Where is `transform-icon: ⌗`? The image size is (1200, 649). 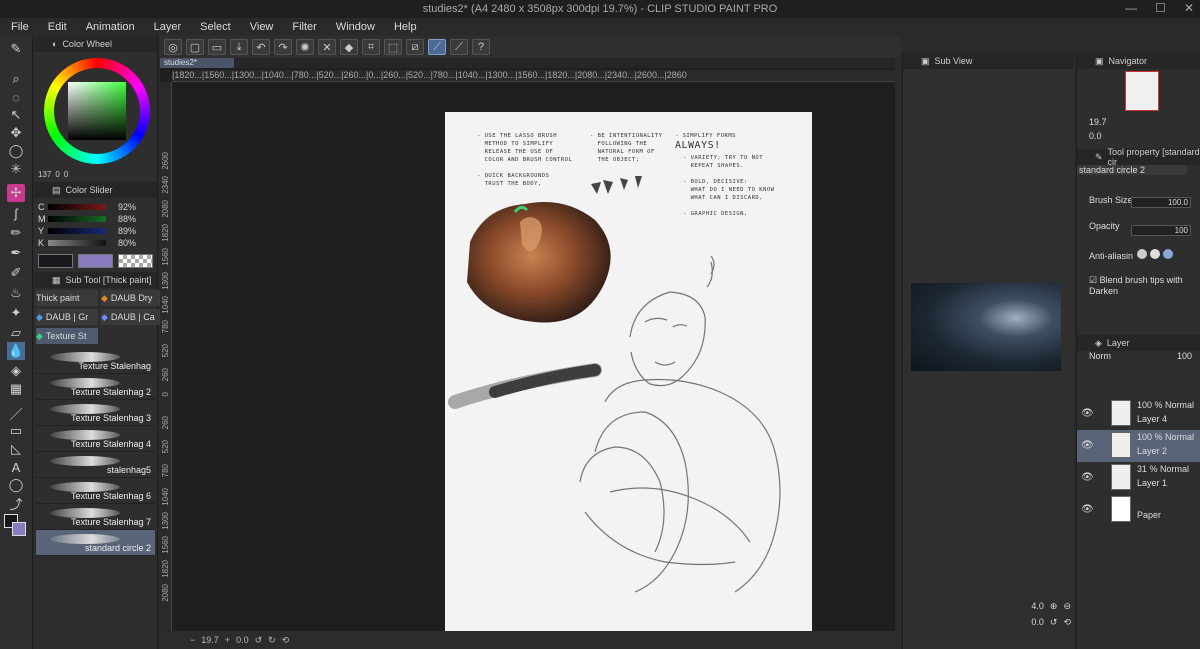
transform-icon: ⌗ is located at coordinates (371, 47).